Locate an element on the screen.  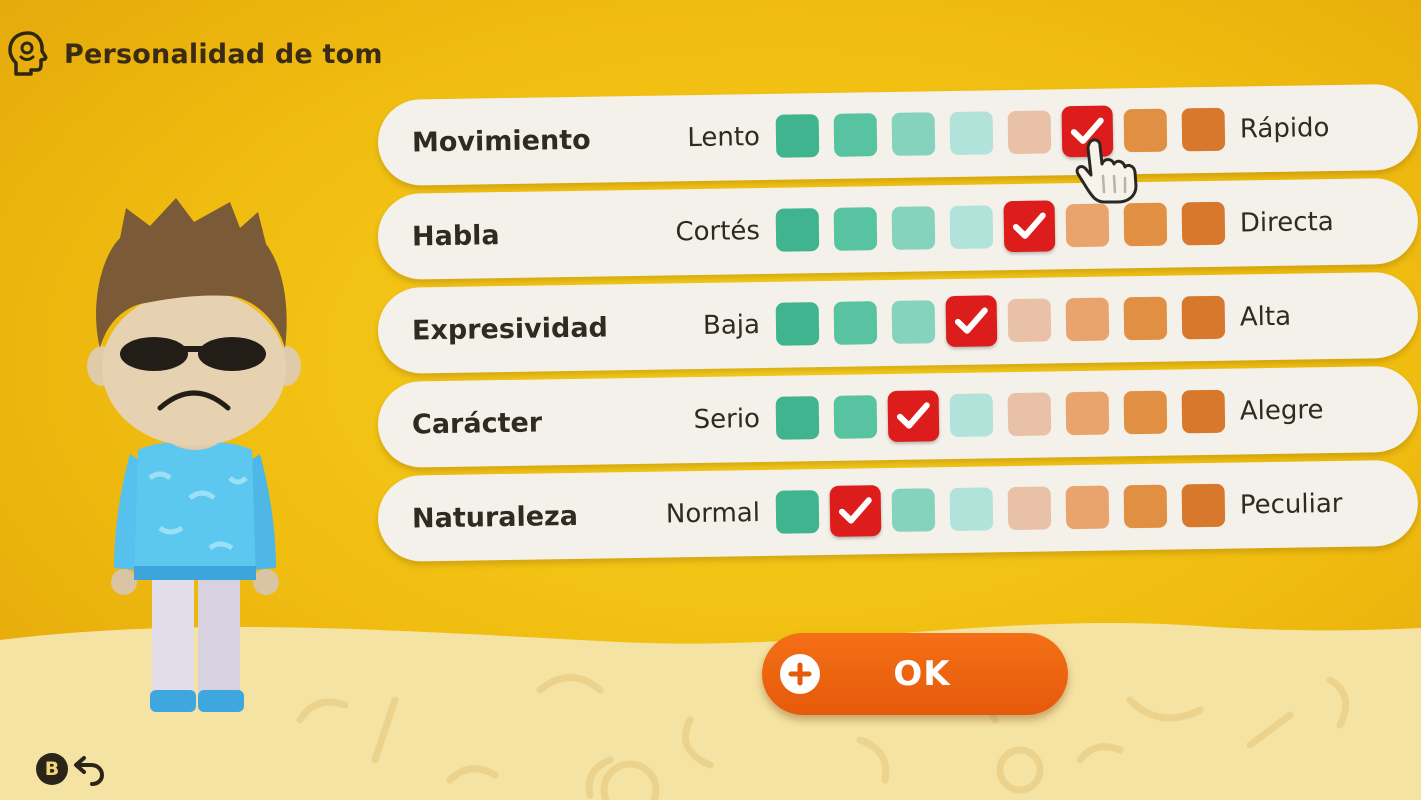
personality-head-icon is located at coordinates (28, 53).